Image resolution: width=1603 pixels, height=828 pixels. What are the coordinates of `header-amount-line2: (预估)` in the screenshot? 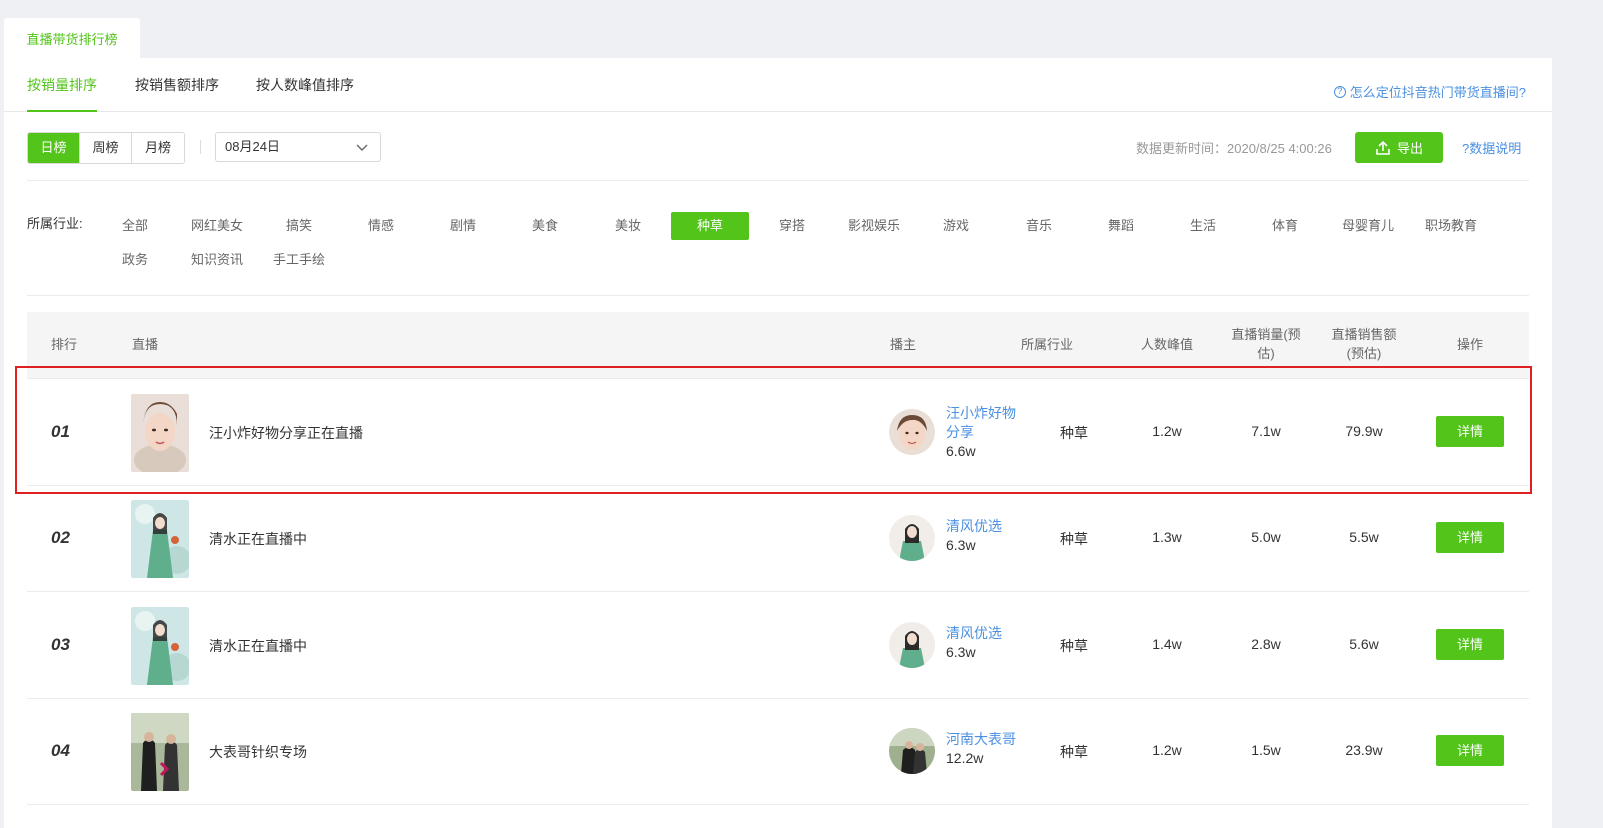 It's located at (1364, 353).